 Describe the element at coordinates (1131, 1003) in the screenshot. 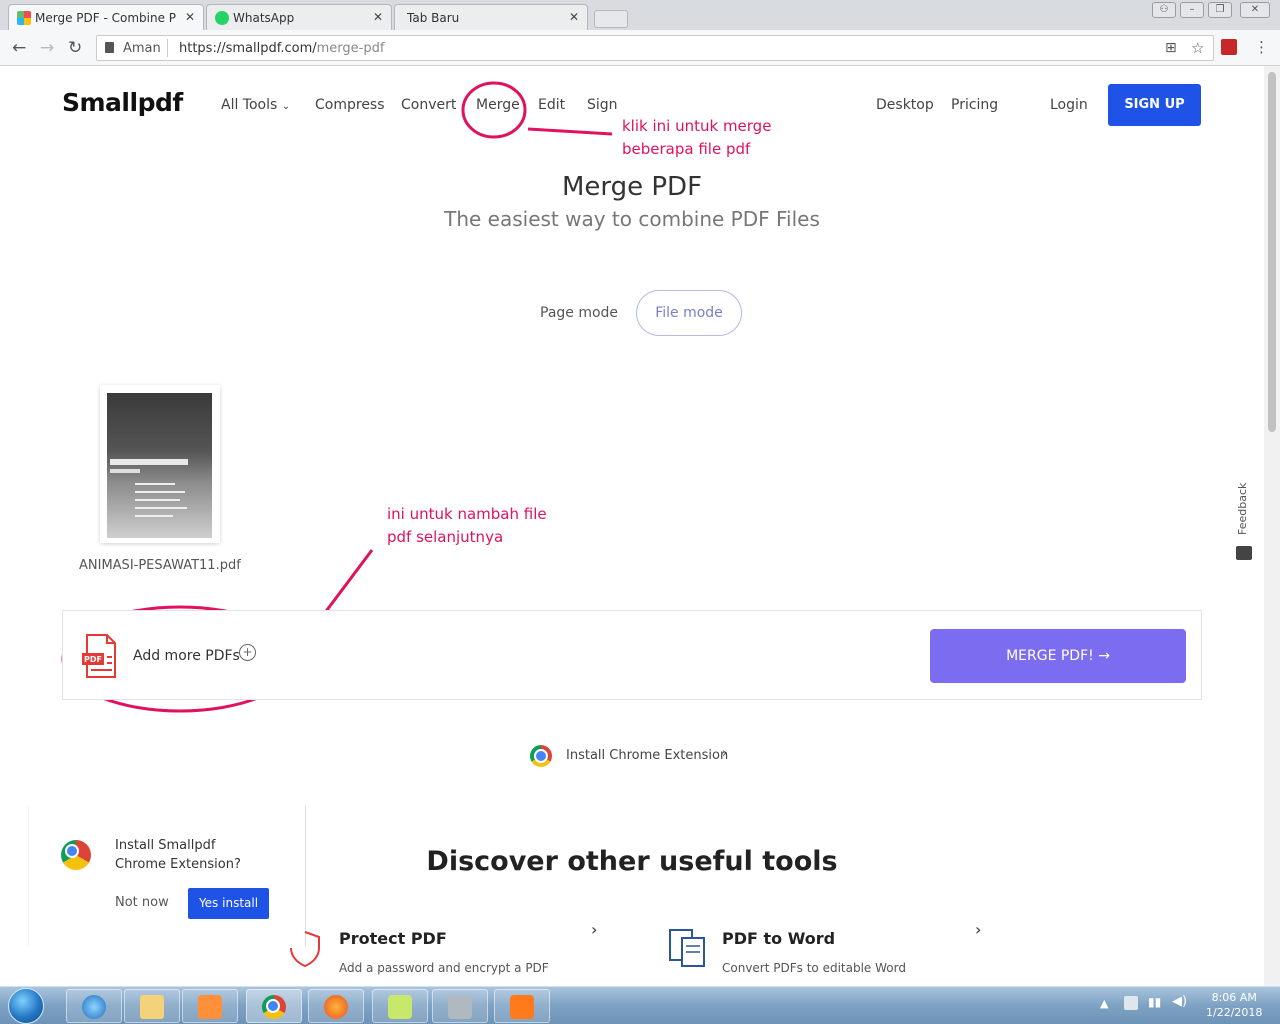

I see `tray-app-icon` at that location.